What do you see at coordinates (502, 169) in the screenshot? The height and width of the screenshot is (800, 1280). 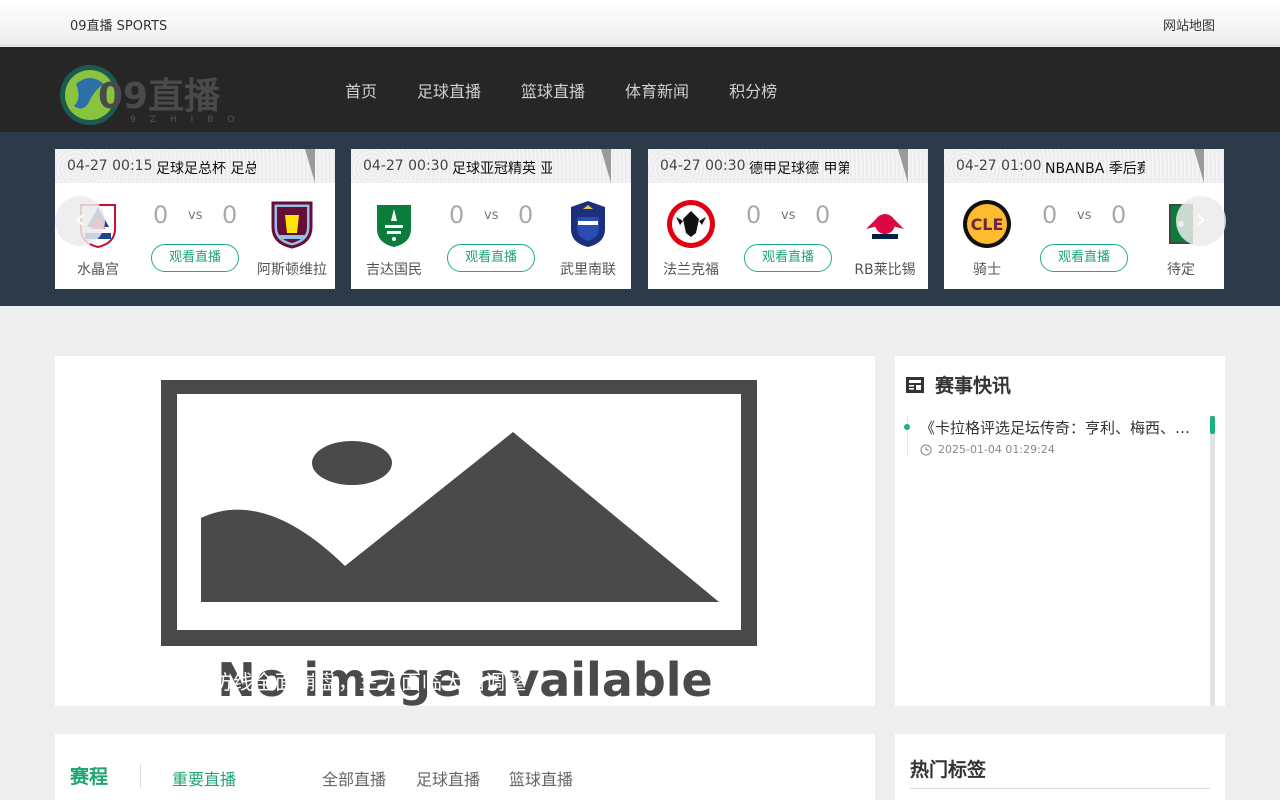 I see `match-league: 足球亚冠精英 亚冠精英联赛` at bounding box center [502, 169].